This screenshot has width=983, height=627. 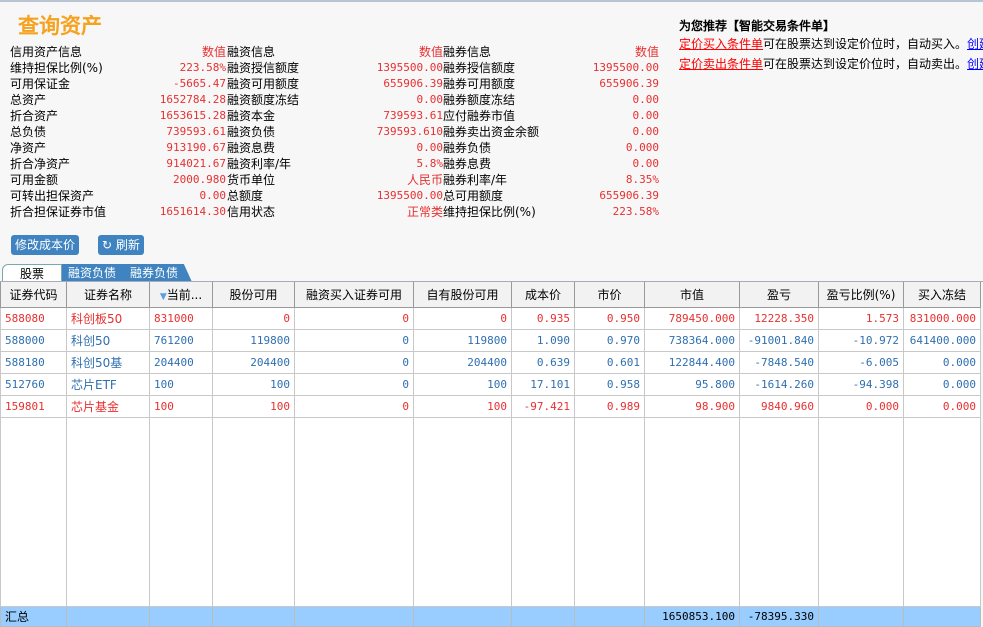 What do you see at coordinates (551, 100) in the screenshot?
I see `info-row: 融券额度冻结 0.00` at bounding box center [551, 100].